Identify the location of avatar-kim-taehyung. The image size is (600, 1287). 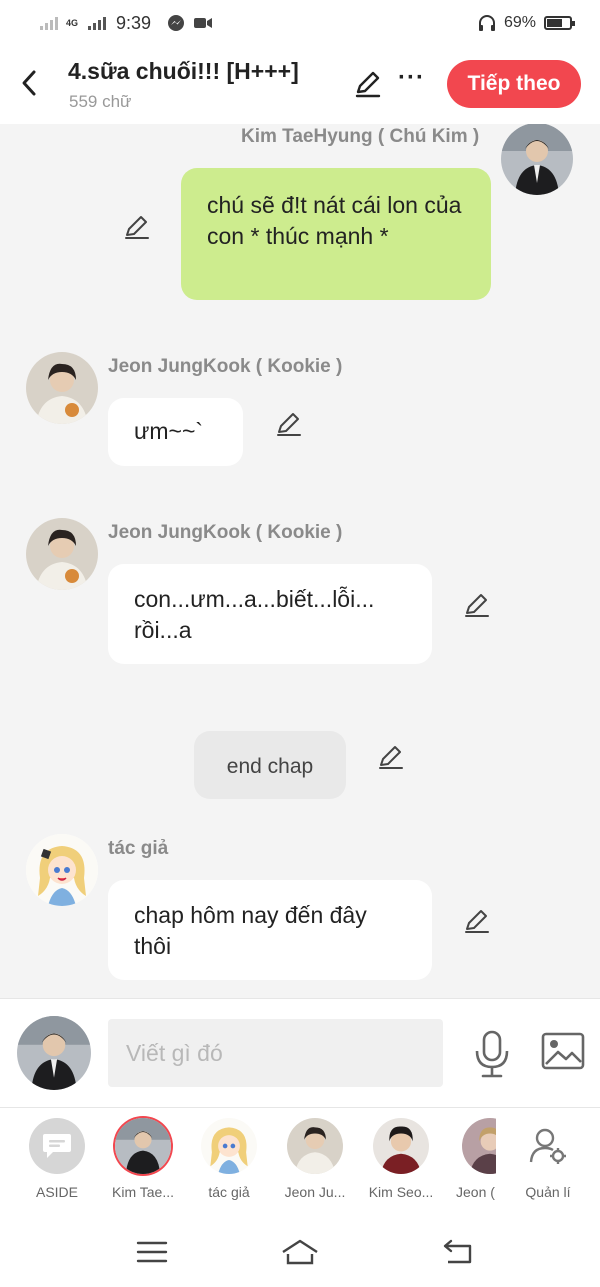
(537, 159).